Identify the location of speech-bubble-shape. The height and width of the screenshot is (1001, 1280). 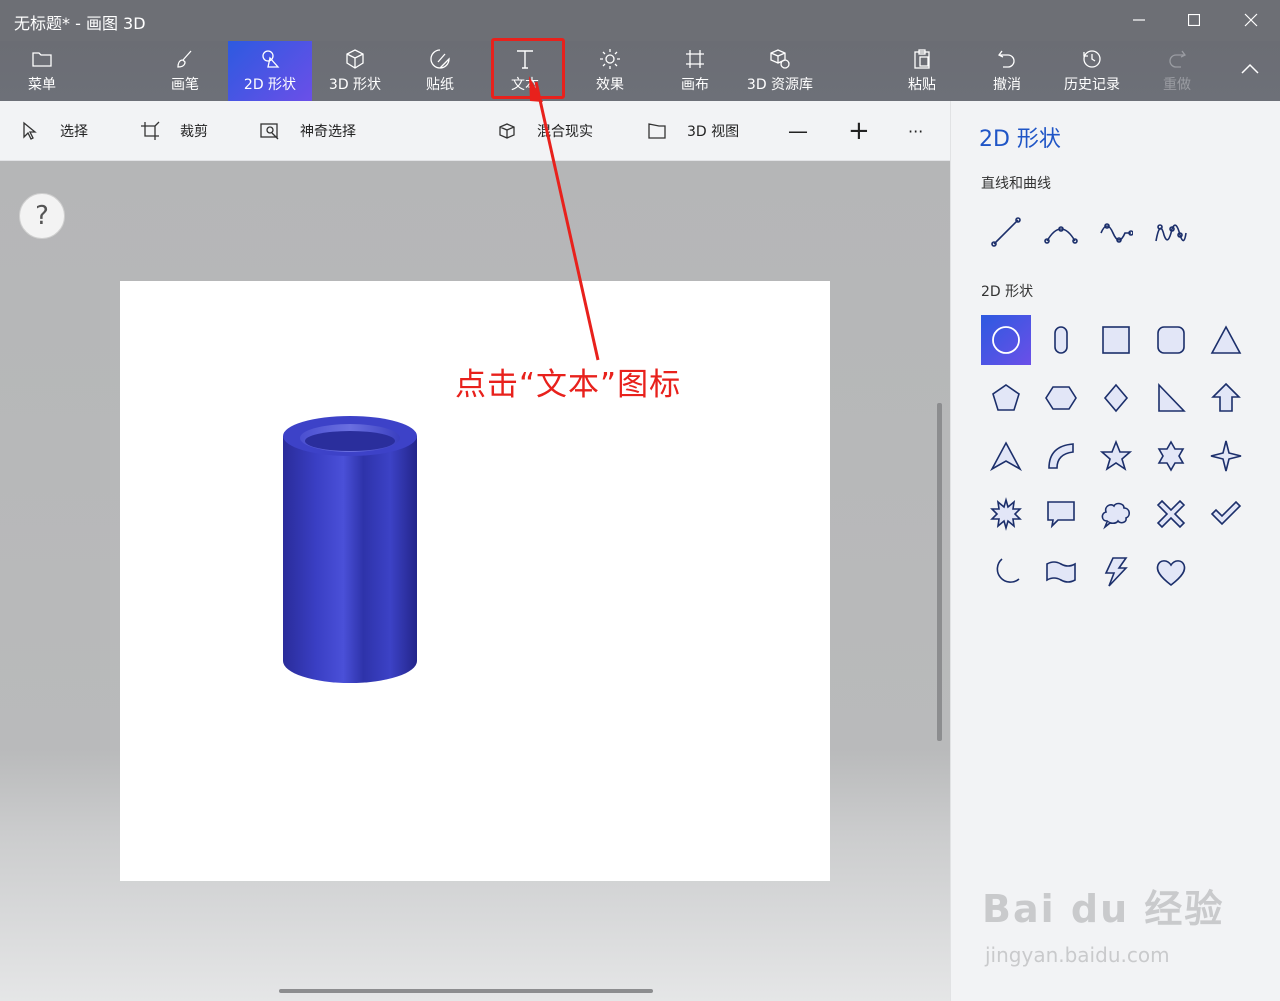
(1061, 514).